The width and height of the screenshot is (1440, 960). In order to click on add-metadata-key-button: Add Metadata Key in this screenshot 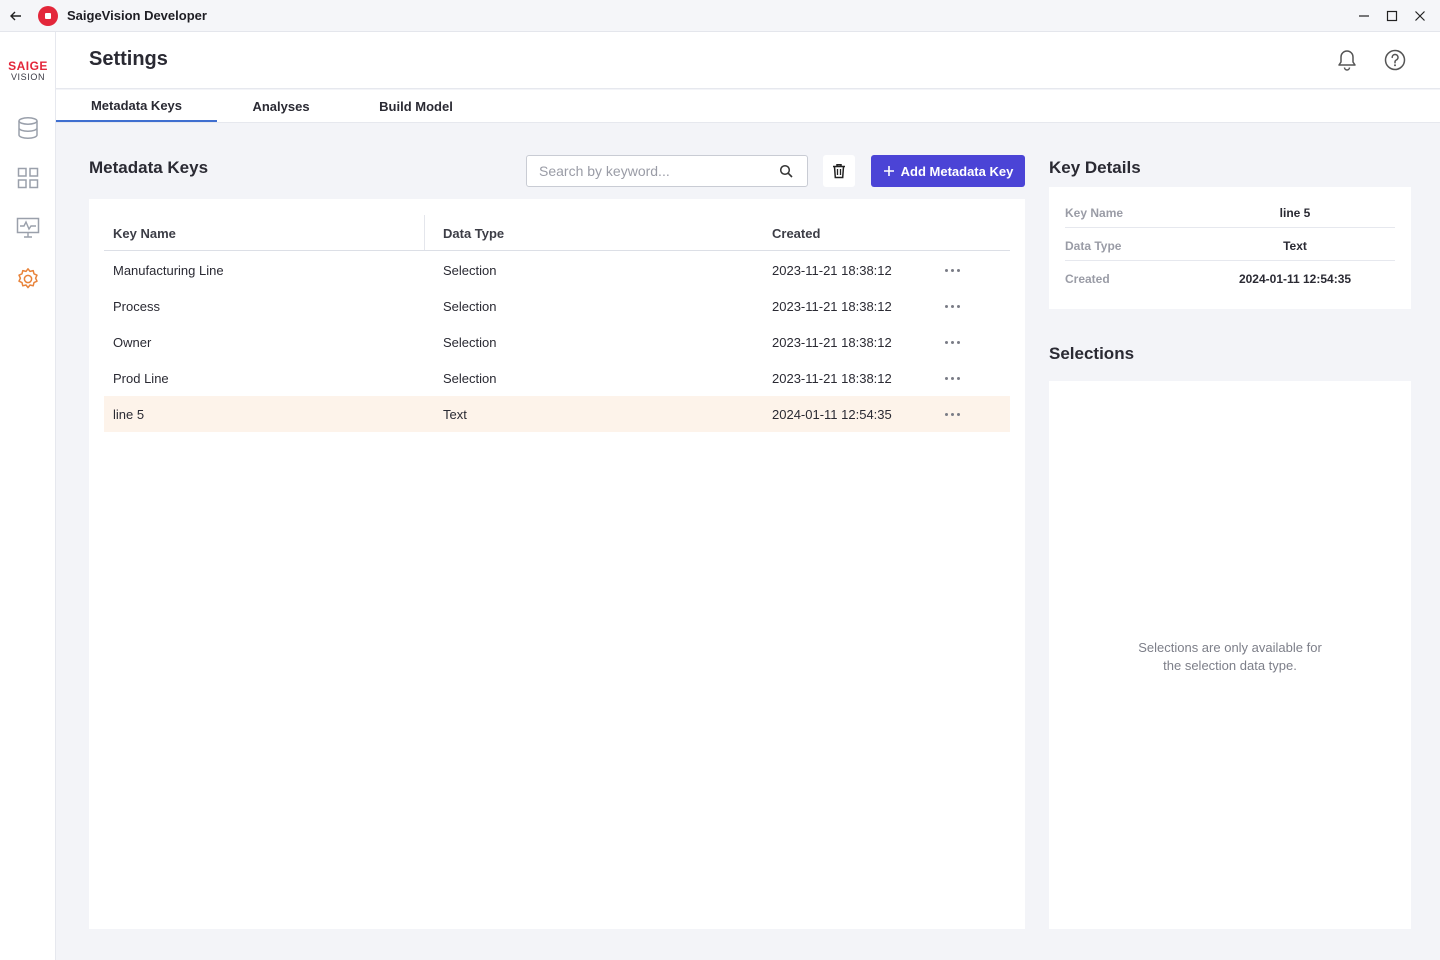, I will do `click(948, 171)`.